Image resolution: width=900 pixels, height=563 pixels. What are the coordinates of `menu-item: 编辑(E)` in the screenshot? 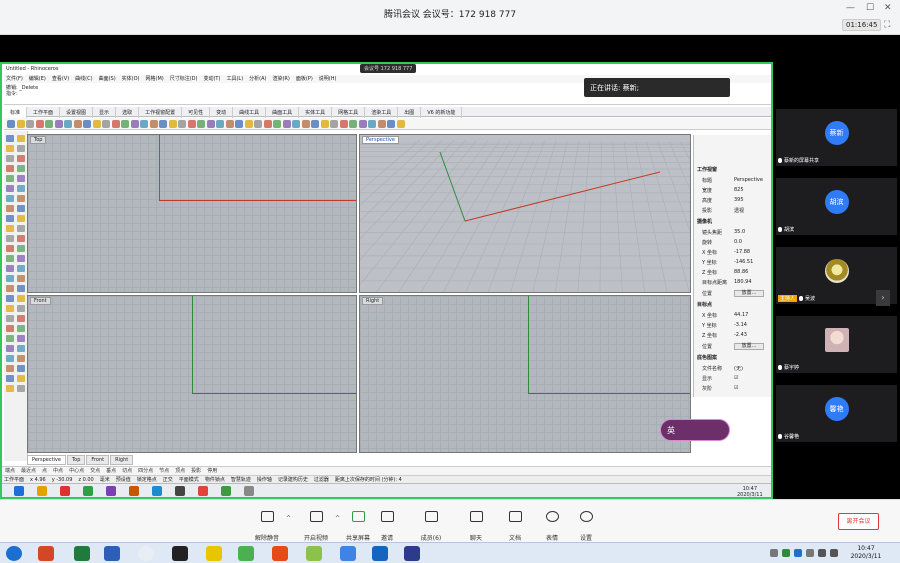 It's located at (37, 79).